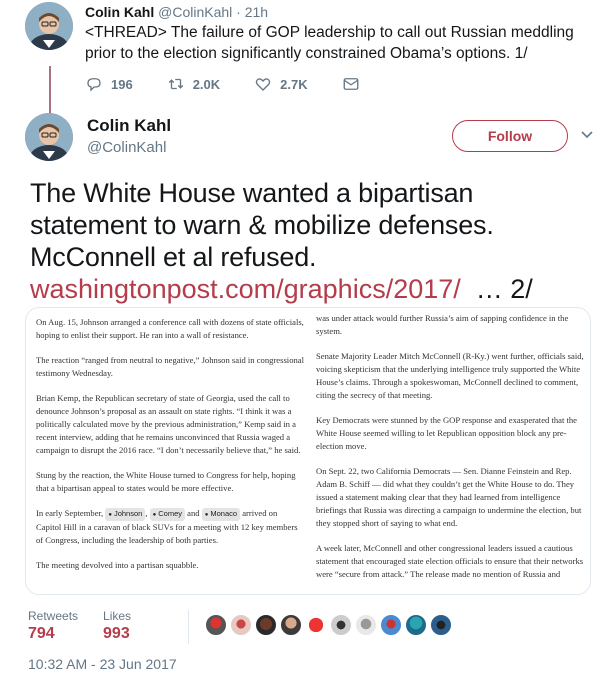 Image resolution: width=606 pixels, height=680 pixels. I want to click on like-count: 2.7K, so click(294, 84).